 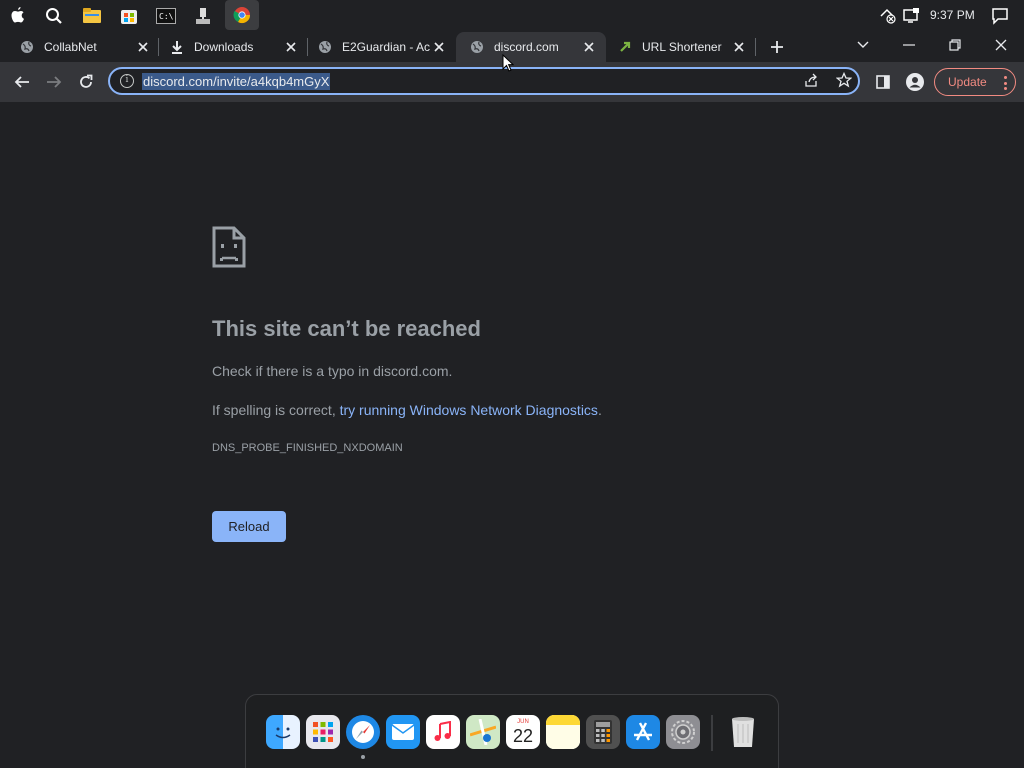 What do you see at coordinates (844, 82) in the screenshot?
I see `bookmark-star-icon` at bounding box center [844, 82].